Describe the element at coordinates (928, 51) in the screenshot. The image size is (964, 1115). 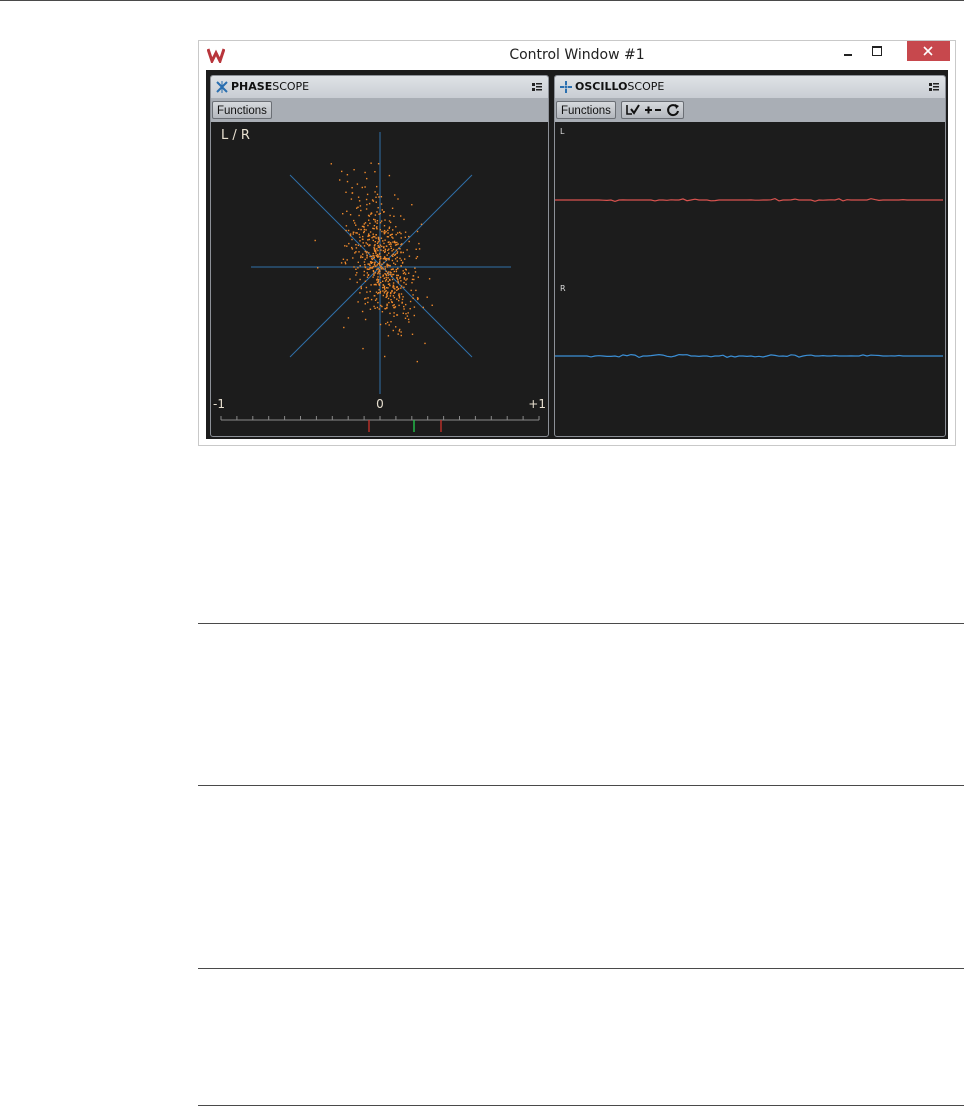
I see `close-button` at that location.